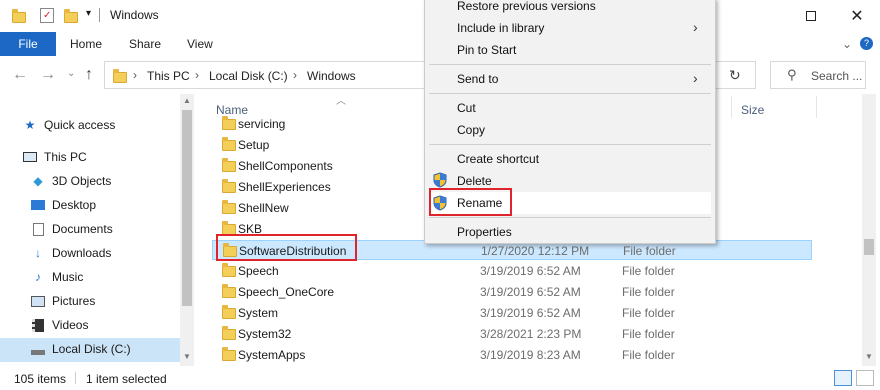  What do you see at coordinates (59, 325) in the screenshot?
I see `sidebar-item-videos: Videos` at bounding box center [59, 325].